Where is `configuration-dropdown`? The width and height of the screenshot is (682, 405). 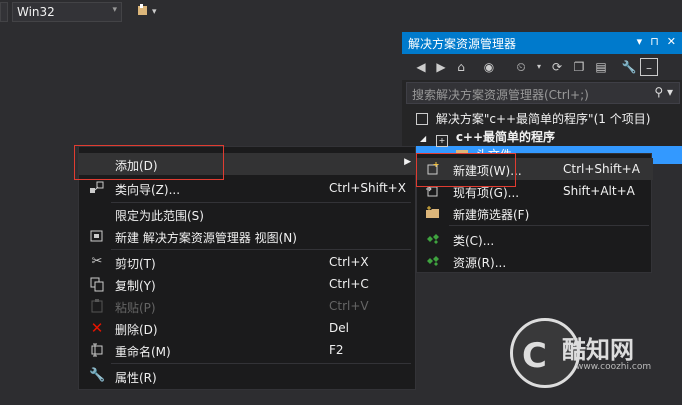 configuration-dropdown is located at coordinates (4, 12).